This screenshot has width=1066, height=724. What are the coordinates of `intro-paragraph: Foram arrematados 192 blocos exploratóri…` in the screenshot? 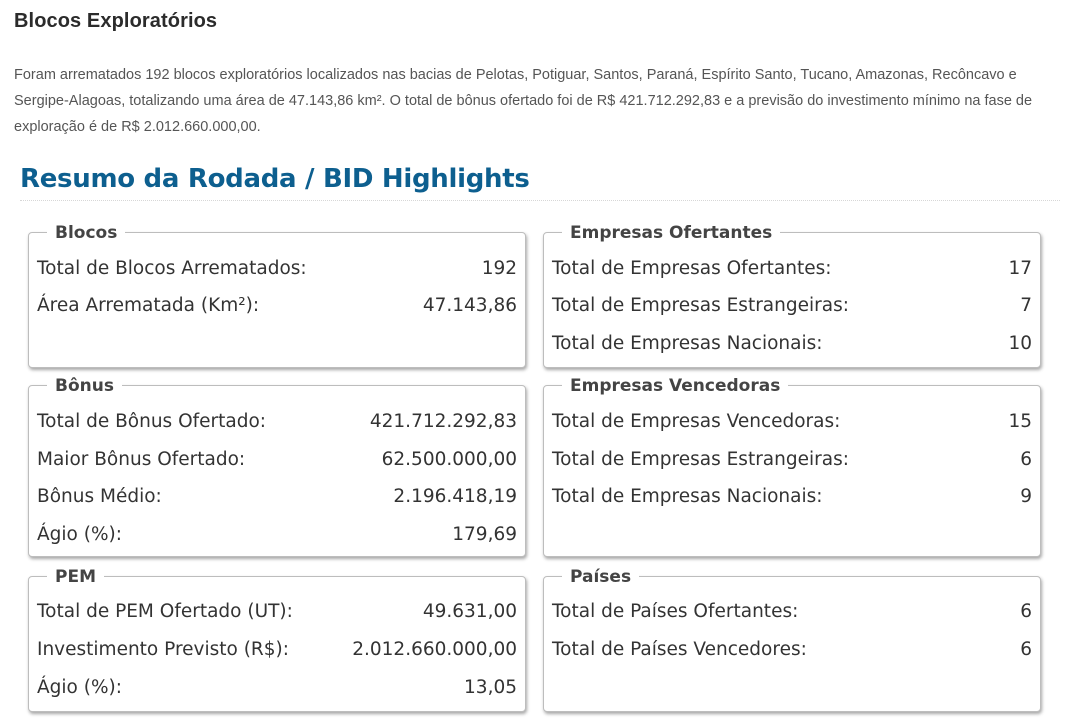 It's located at (534, 101).